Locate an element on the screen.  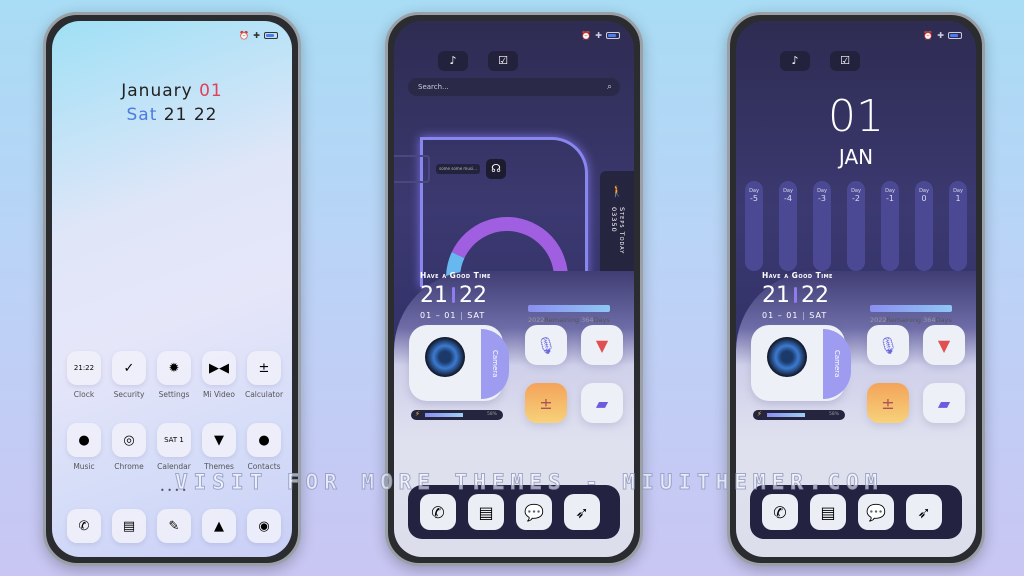
dock-gallery: ▲ is located at coordinates (219, 526).